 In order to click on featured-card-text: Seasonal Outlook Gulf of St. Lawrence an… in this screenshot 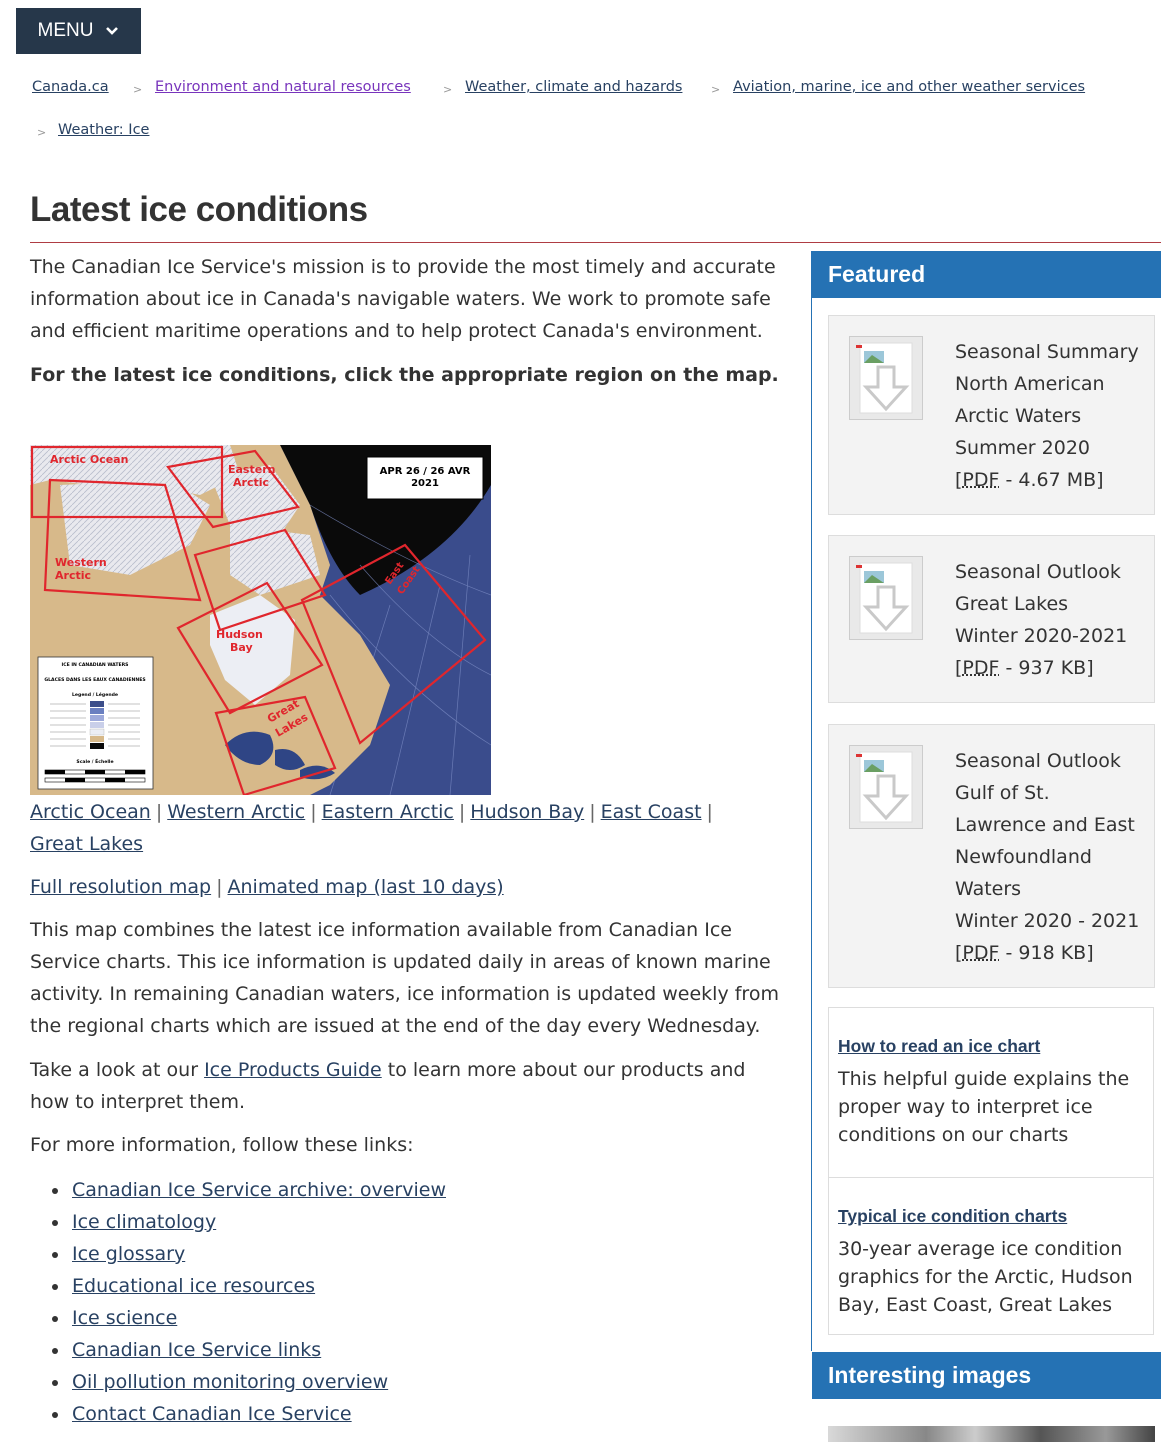, I will do `click(1047, 857)`.